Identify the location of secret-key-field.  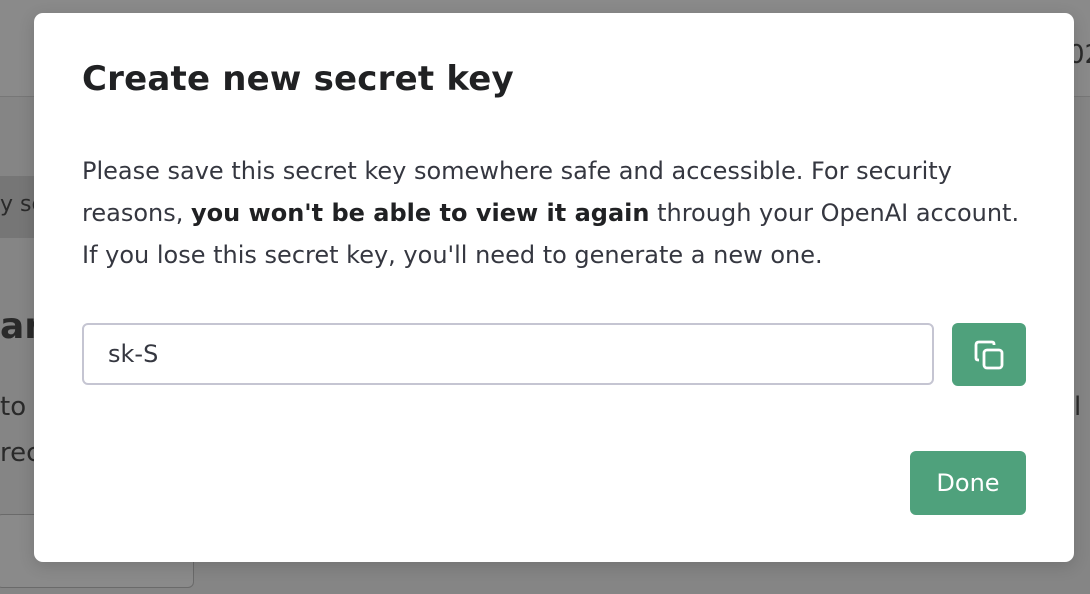
(508, 354).